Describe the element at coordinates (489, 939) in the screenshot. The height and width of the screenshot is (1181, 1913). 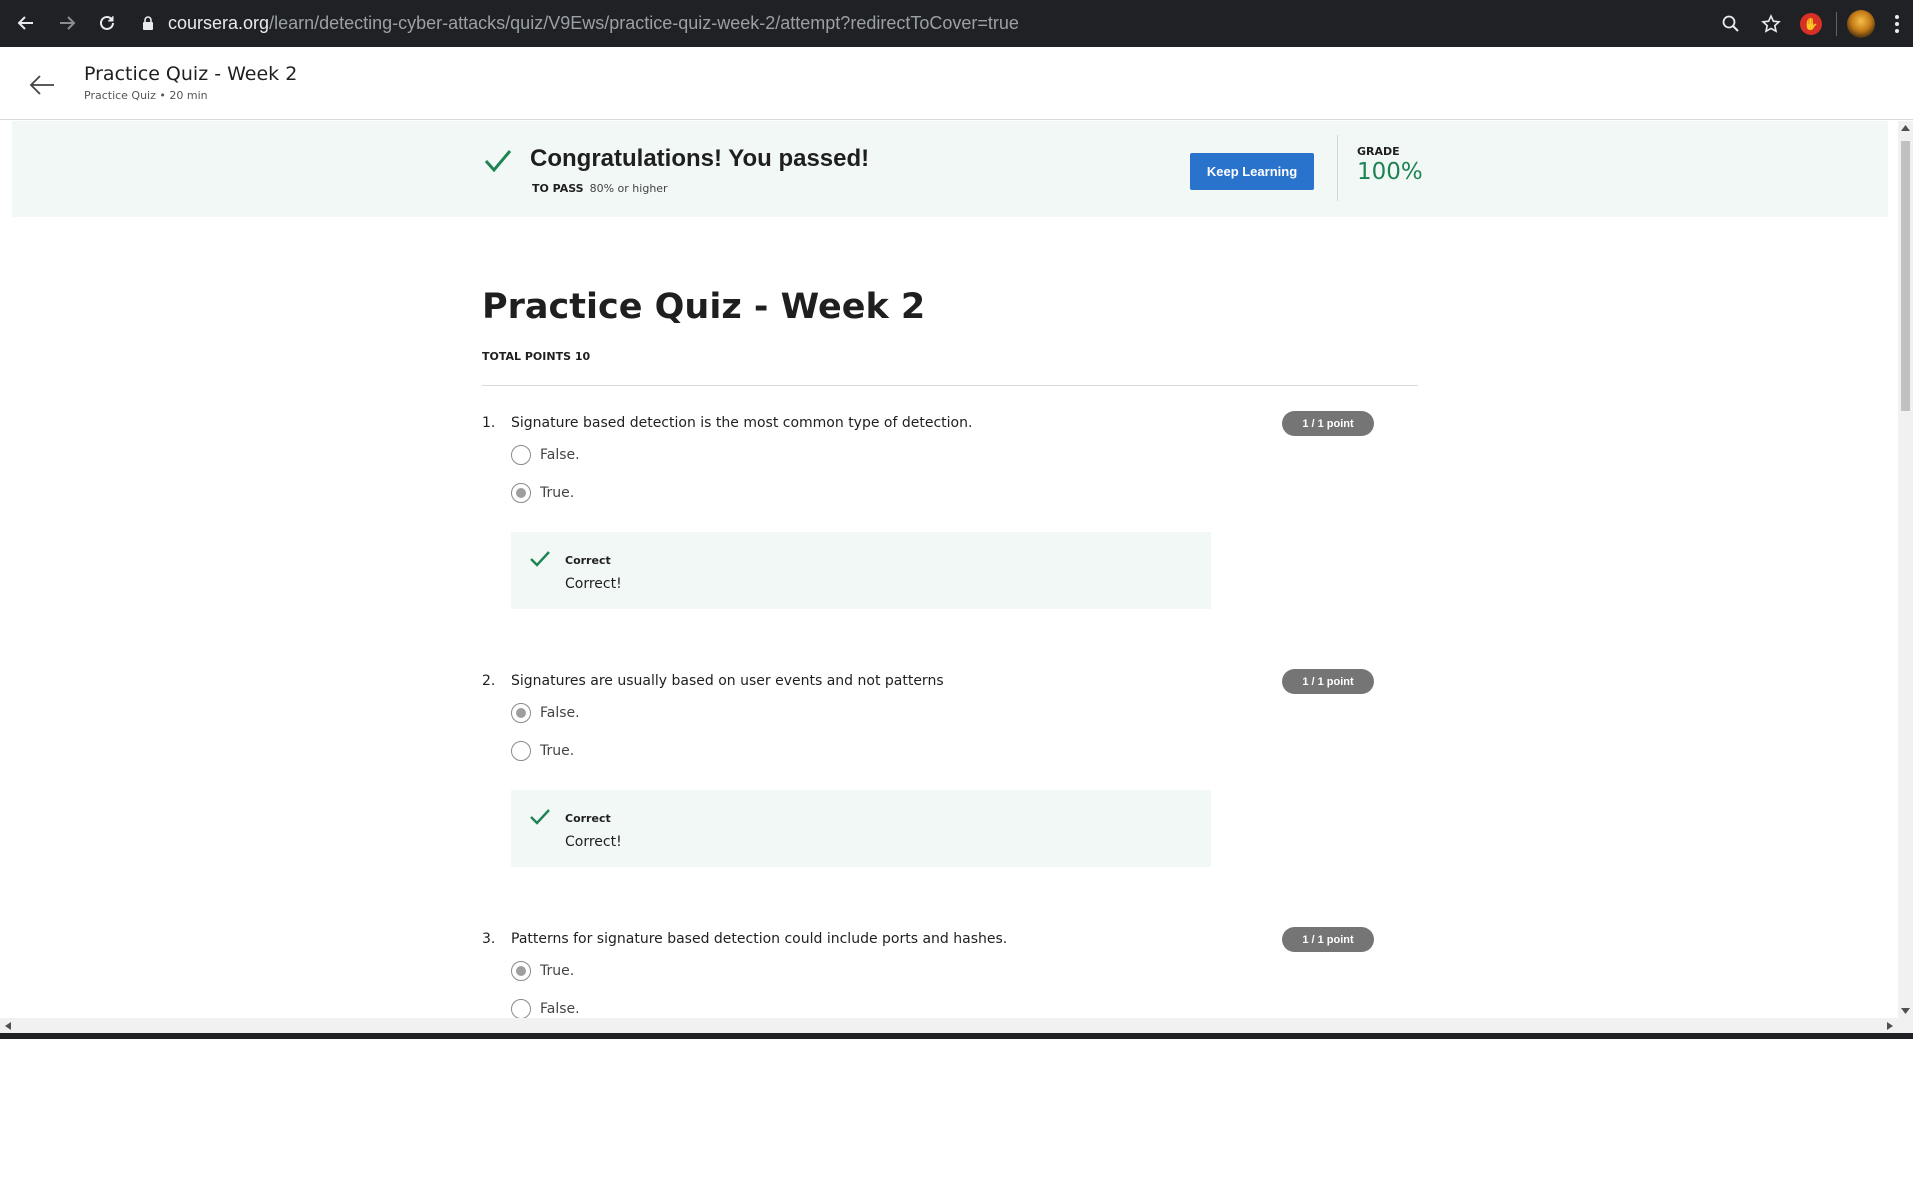
I see `question-number: 3.` at that location.